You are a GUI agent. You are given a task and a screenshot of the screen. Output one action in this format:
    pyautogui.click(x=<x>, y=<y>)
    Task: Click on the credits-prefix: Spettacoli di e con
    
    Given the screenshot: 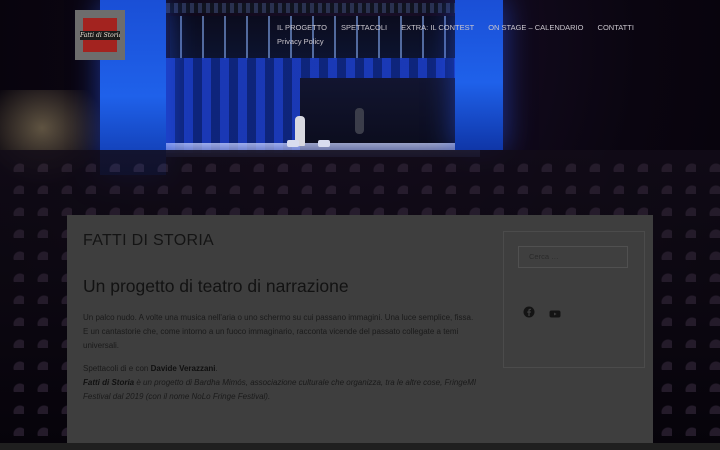 What is the action you would take?
    pyautogui.click(x=117, y=368)
    